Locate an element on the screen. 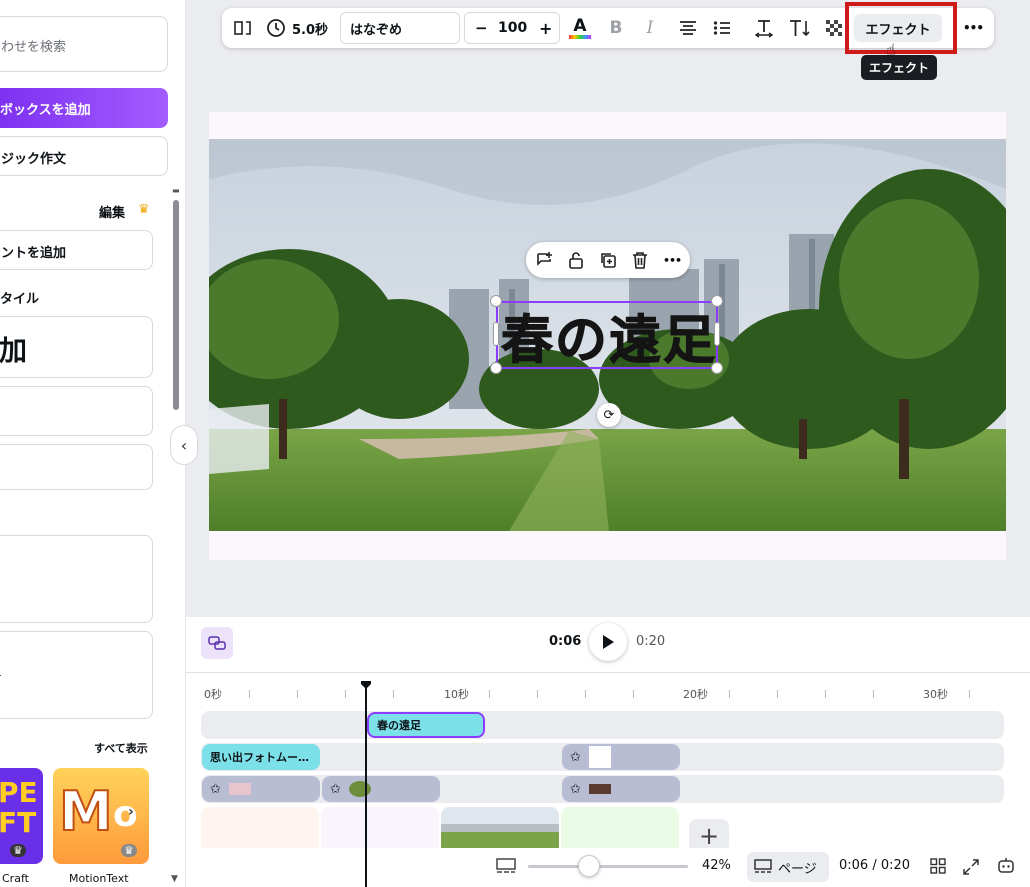 This screenshot has width=1030, height=887. edit-label: 編集 is located at coordinates (112, 211).